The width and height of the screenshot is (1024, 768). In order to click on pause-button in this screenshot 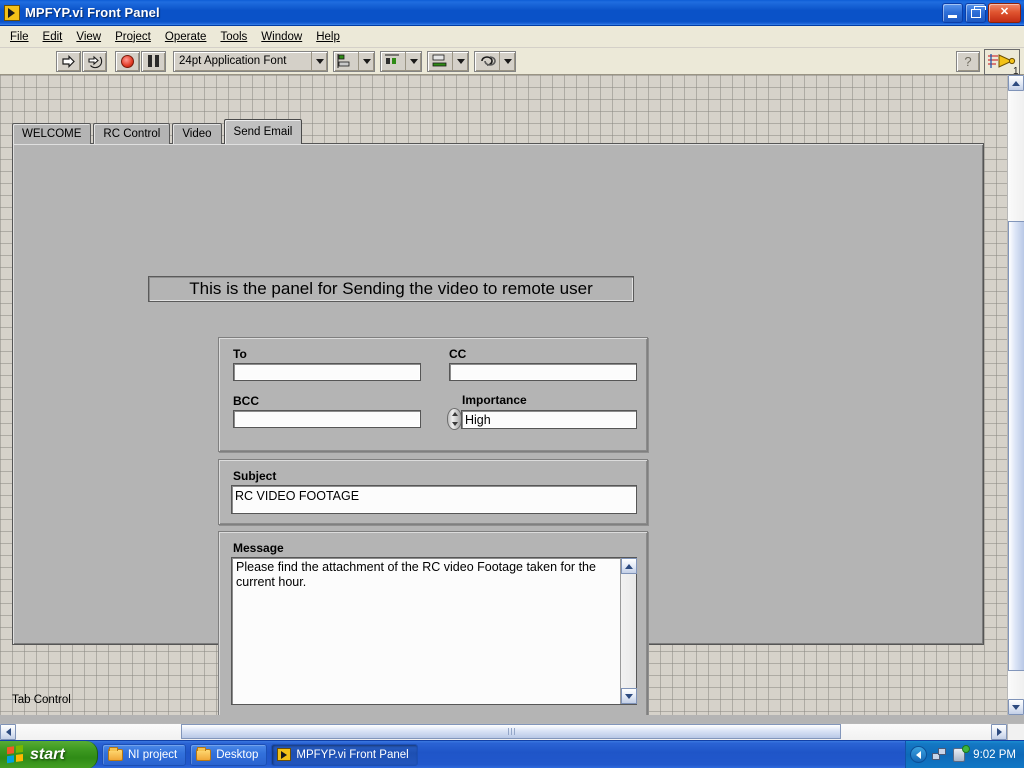, I will do `click(153, 61)`.